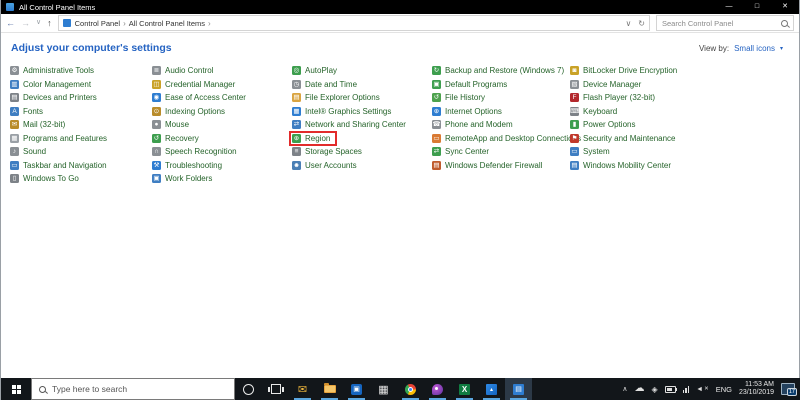 This screenshot has width=800, height=400. I want to click on up-button-icon: ↑, so click(49, 23).